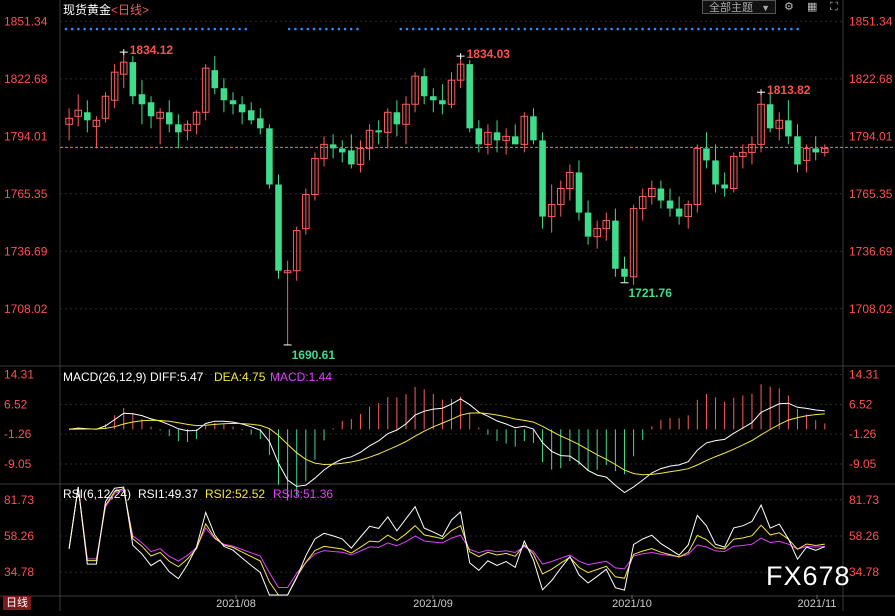  Describe the element at coordinates (789, 90) in the screenshot. I see `high-label-3: 1813.82` at that location.